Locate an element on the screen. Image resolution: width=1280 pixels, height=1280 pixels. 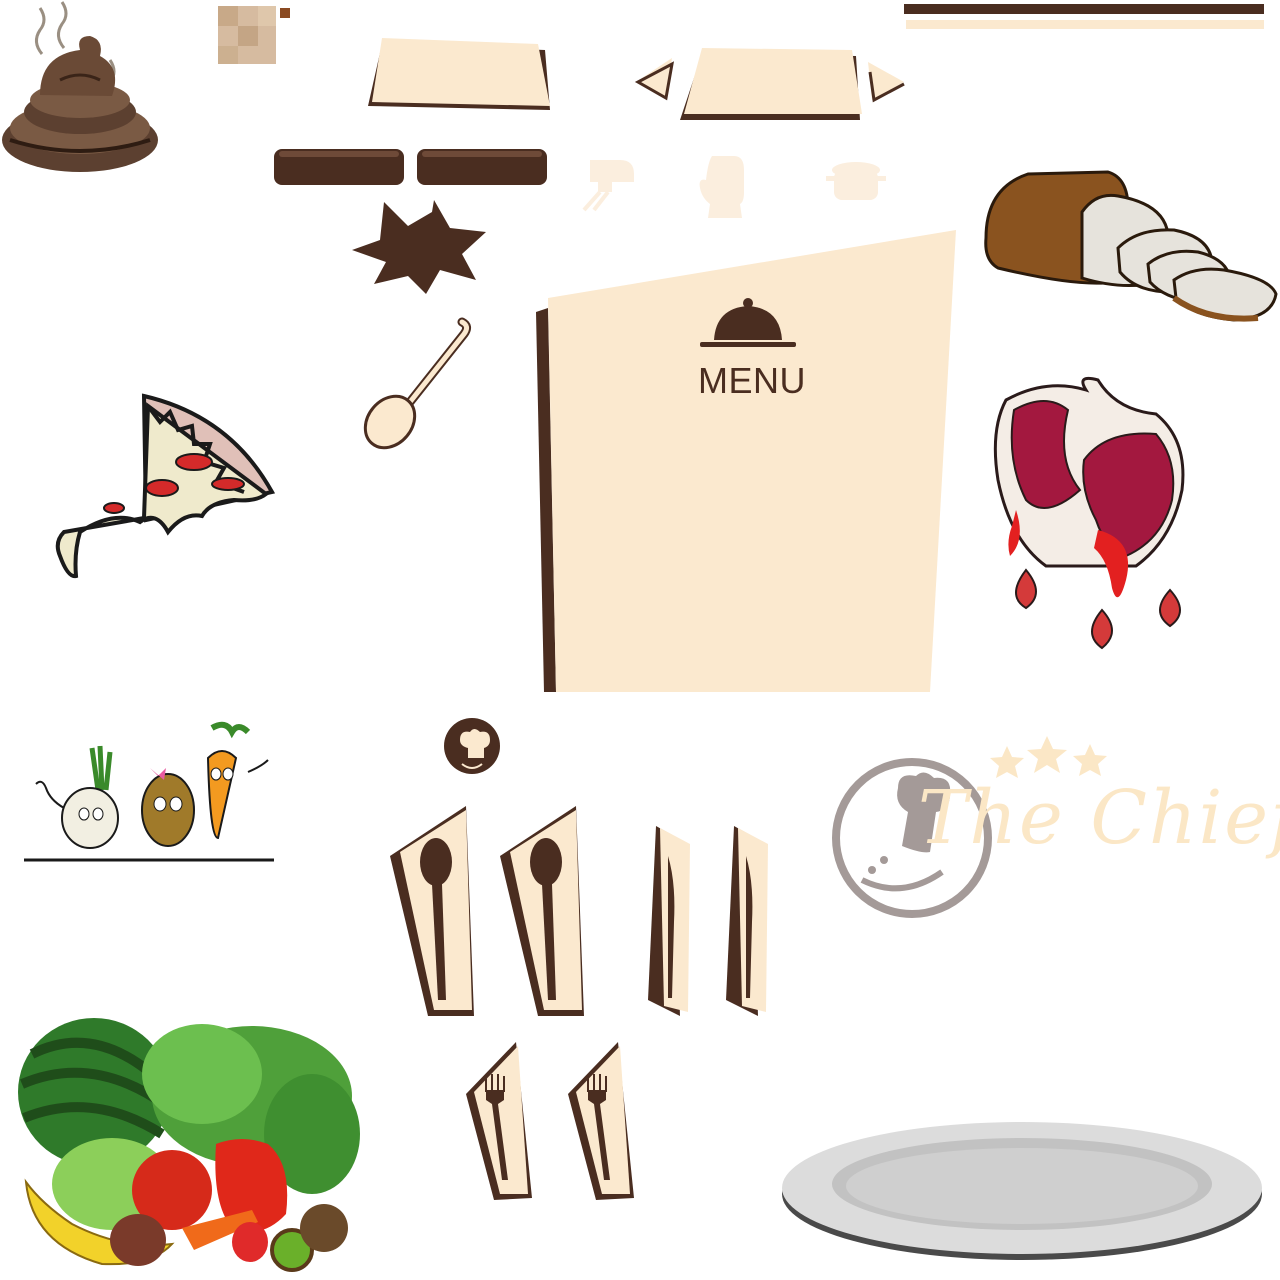
menu-panel is located at coordinates (747, 461).